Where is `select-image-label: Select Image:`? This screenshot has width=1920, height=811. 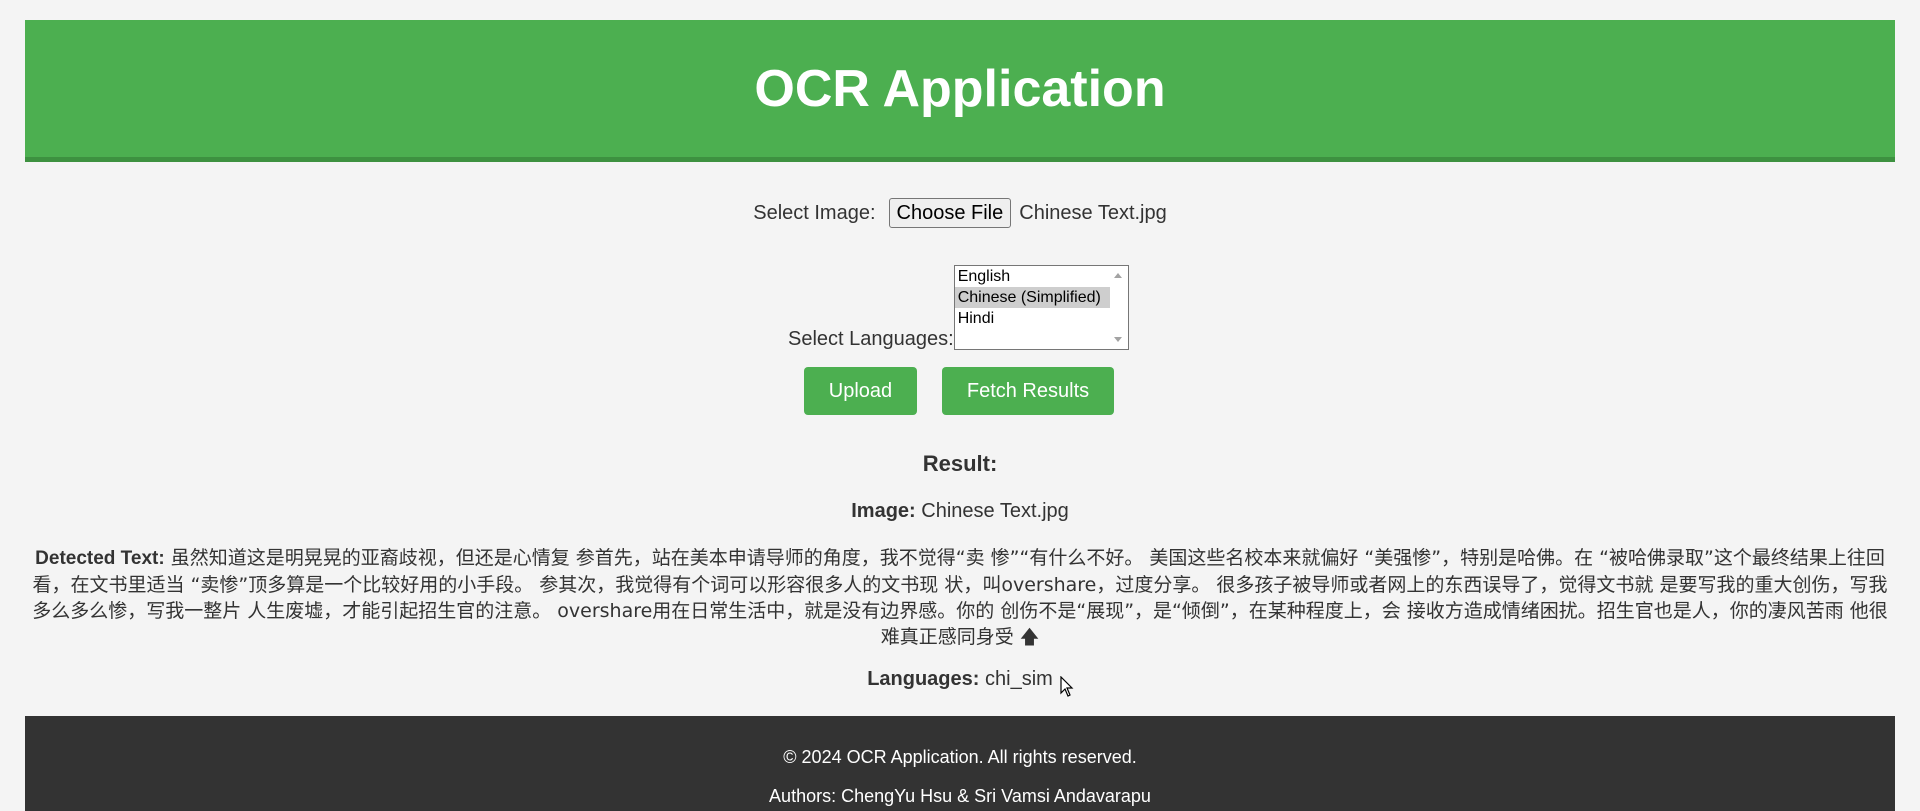
select-image-label: Select Image: is located at coordinates (814, 212).